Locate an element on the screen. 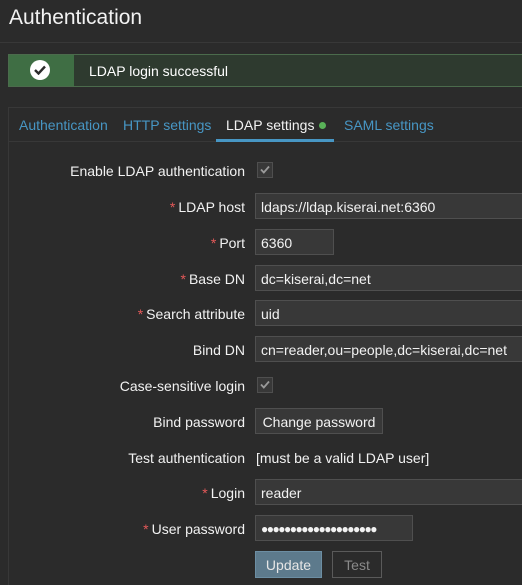 This screenshot has width=522, height=585. message-icon-box is located at coordinates (41, 70).